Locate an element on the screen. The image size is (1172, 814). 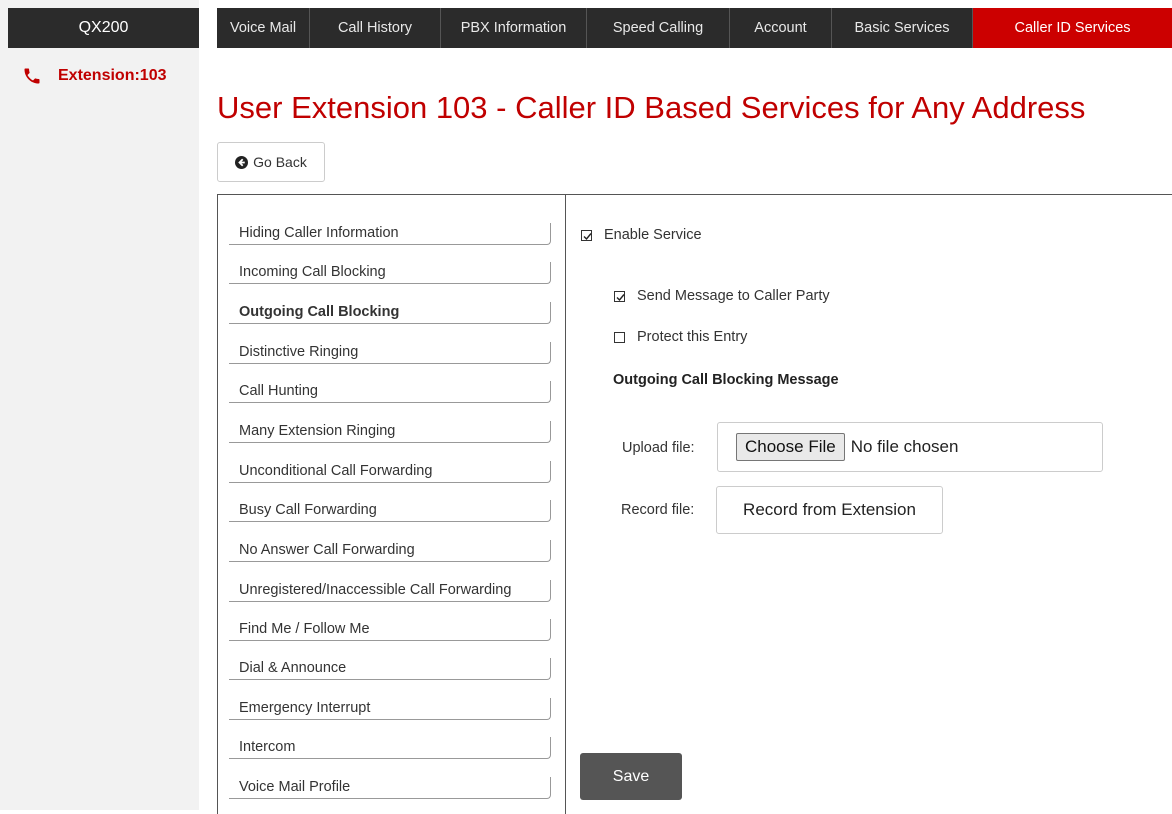
enable-service-label: Enable Service is located at coordinates (653, 235).